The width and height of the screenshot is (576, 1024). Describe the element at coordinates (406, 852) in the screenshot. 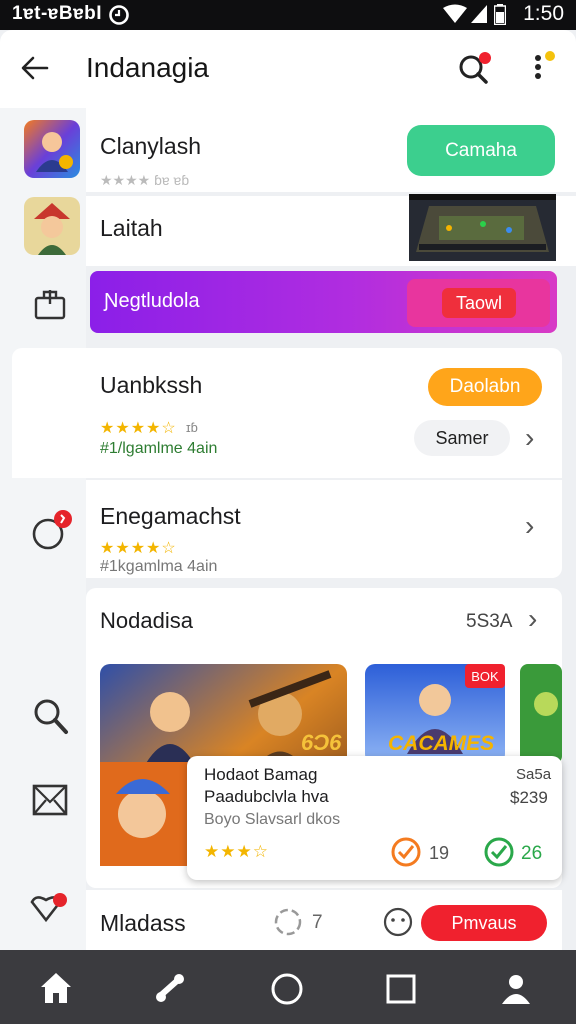

I see `check-orange-icon` at that location.